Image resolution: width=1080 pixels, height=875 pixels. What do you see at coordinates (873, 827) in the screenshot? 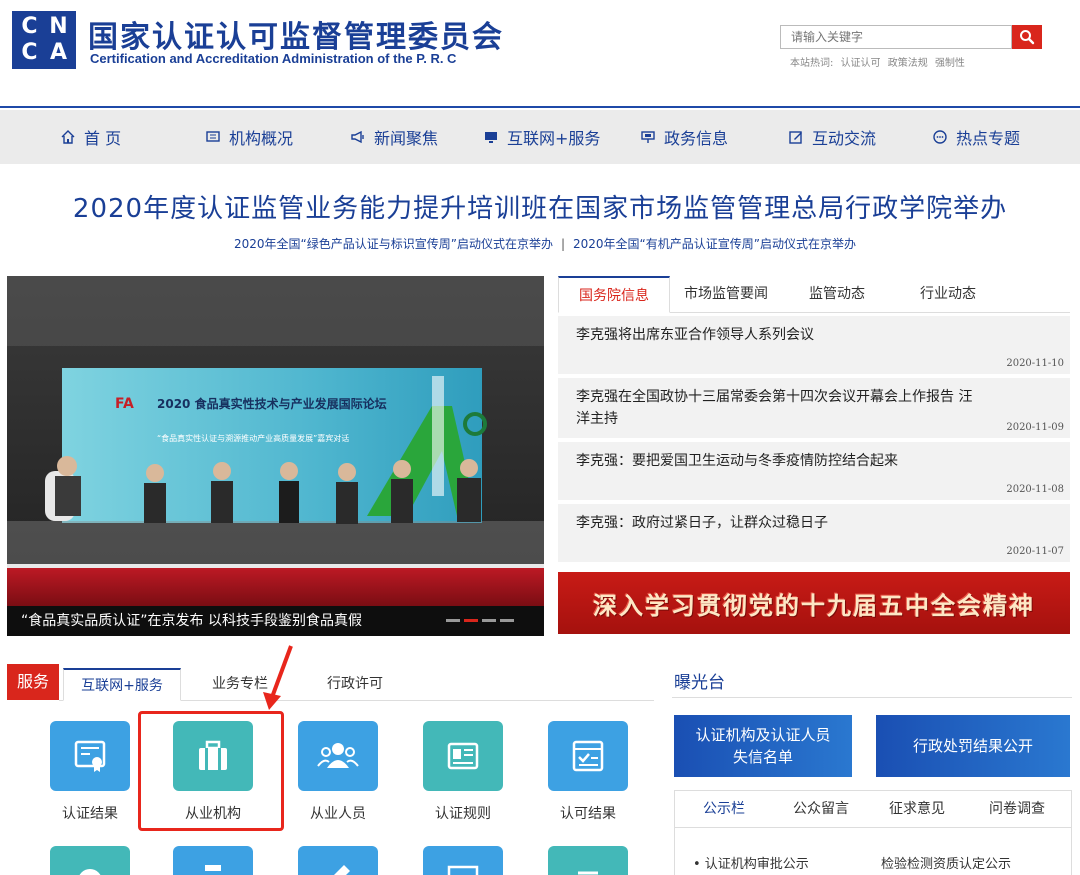
I see `divider` at bounding box center [873, 827].